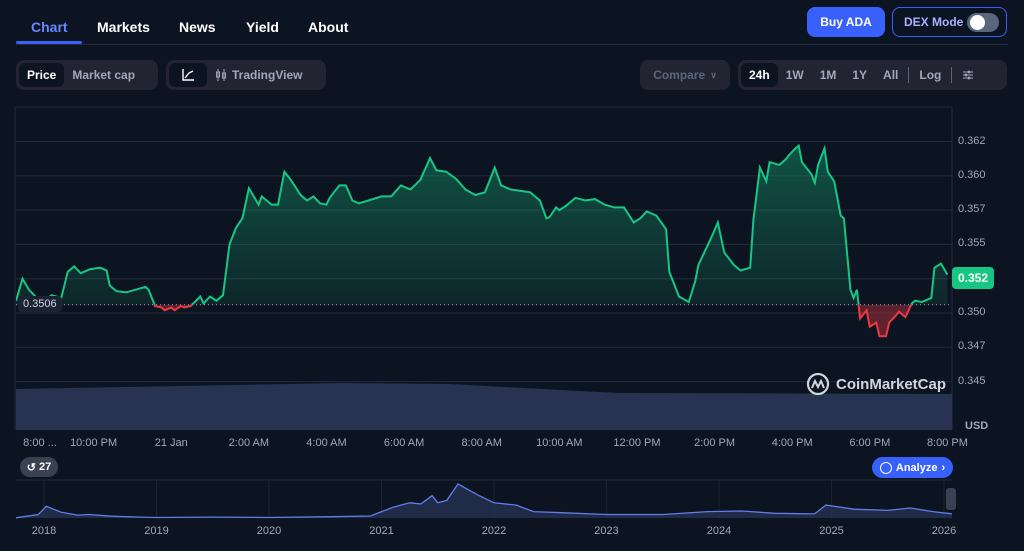 The width and height of the screenshot is (1024, 551). I want to click on y-tick-label: 0.360, so click(972, 174).